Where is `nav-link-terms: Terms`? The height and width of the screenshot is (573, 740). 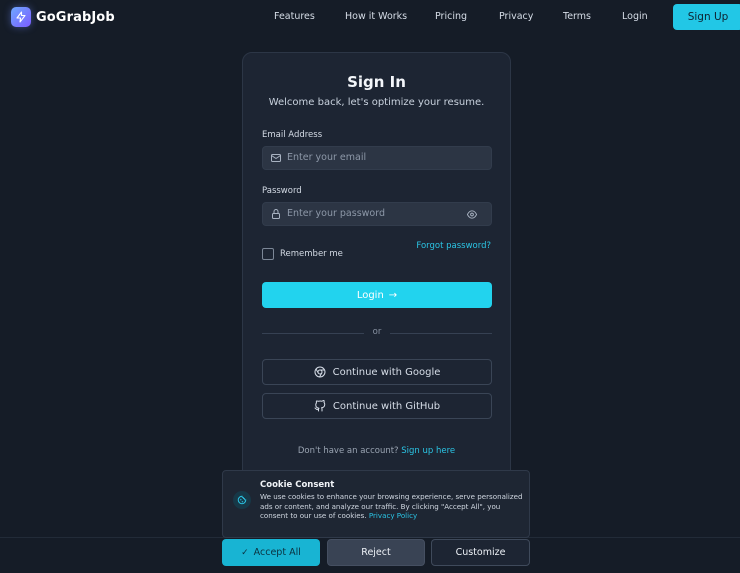
nav-link-terms: Terms is located at coordinates (577, 16).